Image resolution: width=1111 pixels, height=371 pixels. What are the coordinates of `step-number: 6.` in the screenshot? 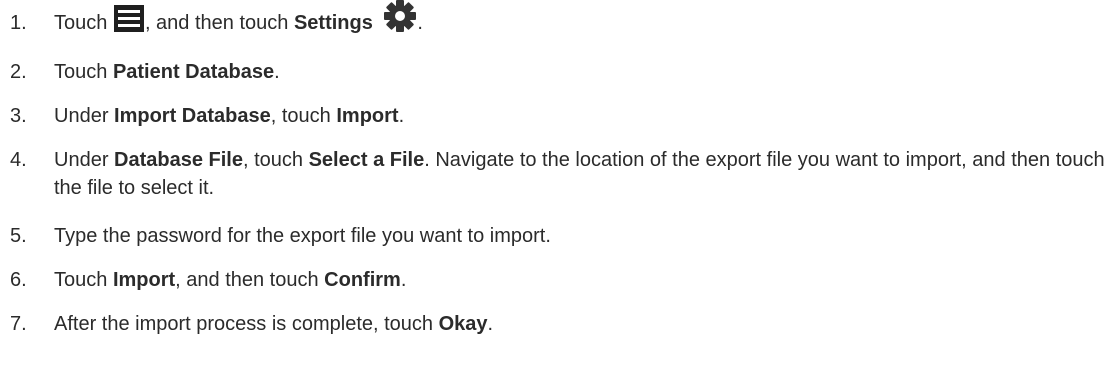 It's located at (18, 280).